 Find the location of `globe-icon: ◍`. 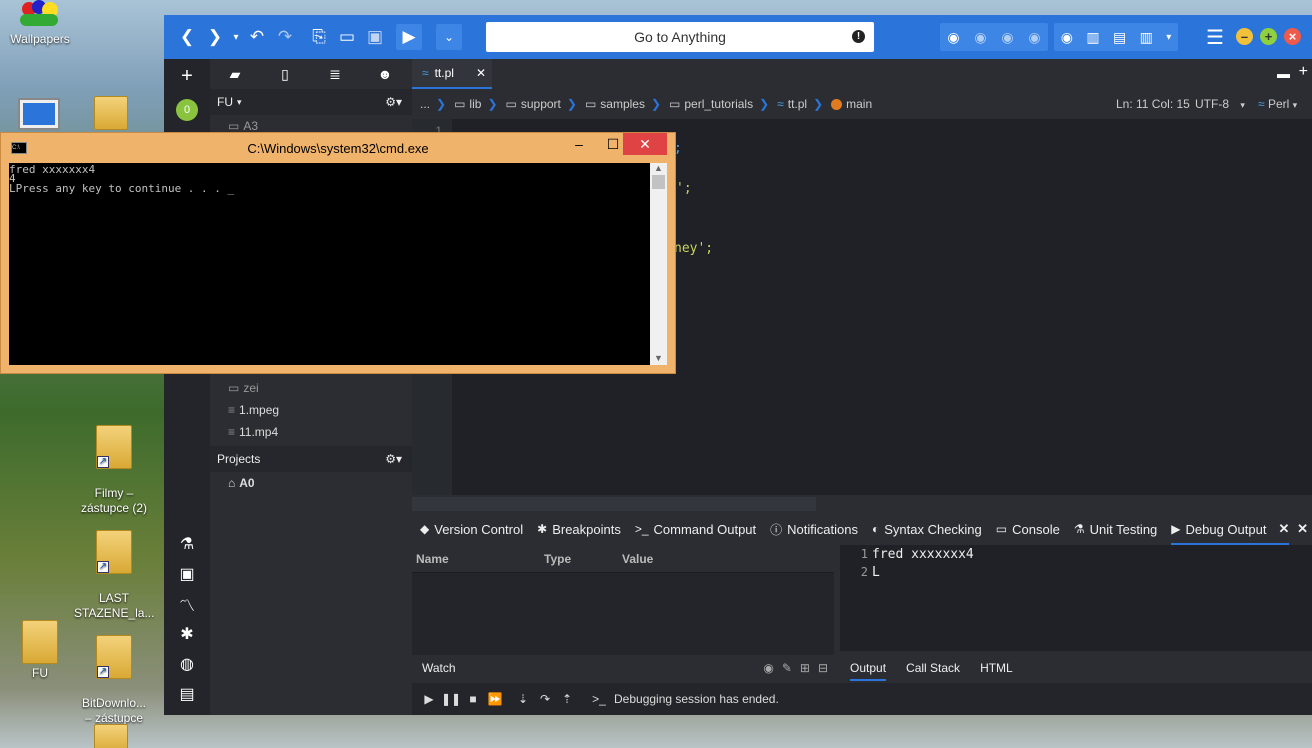

globe-icon: ◍ is located at coordinates (187, 664).